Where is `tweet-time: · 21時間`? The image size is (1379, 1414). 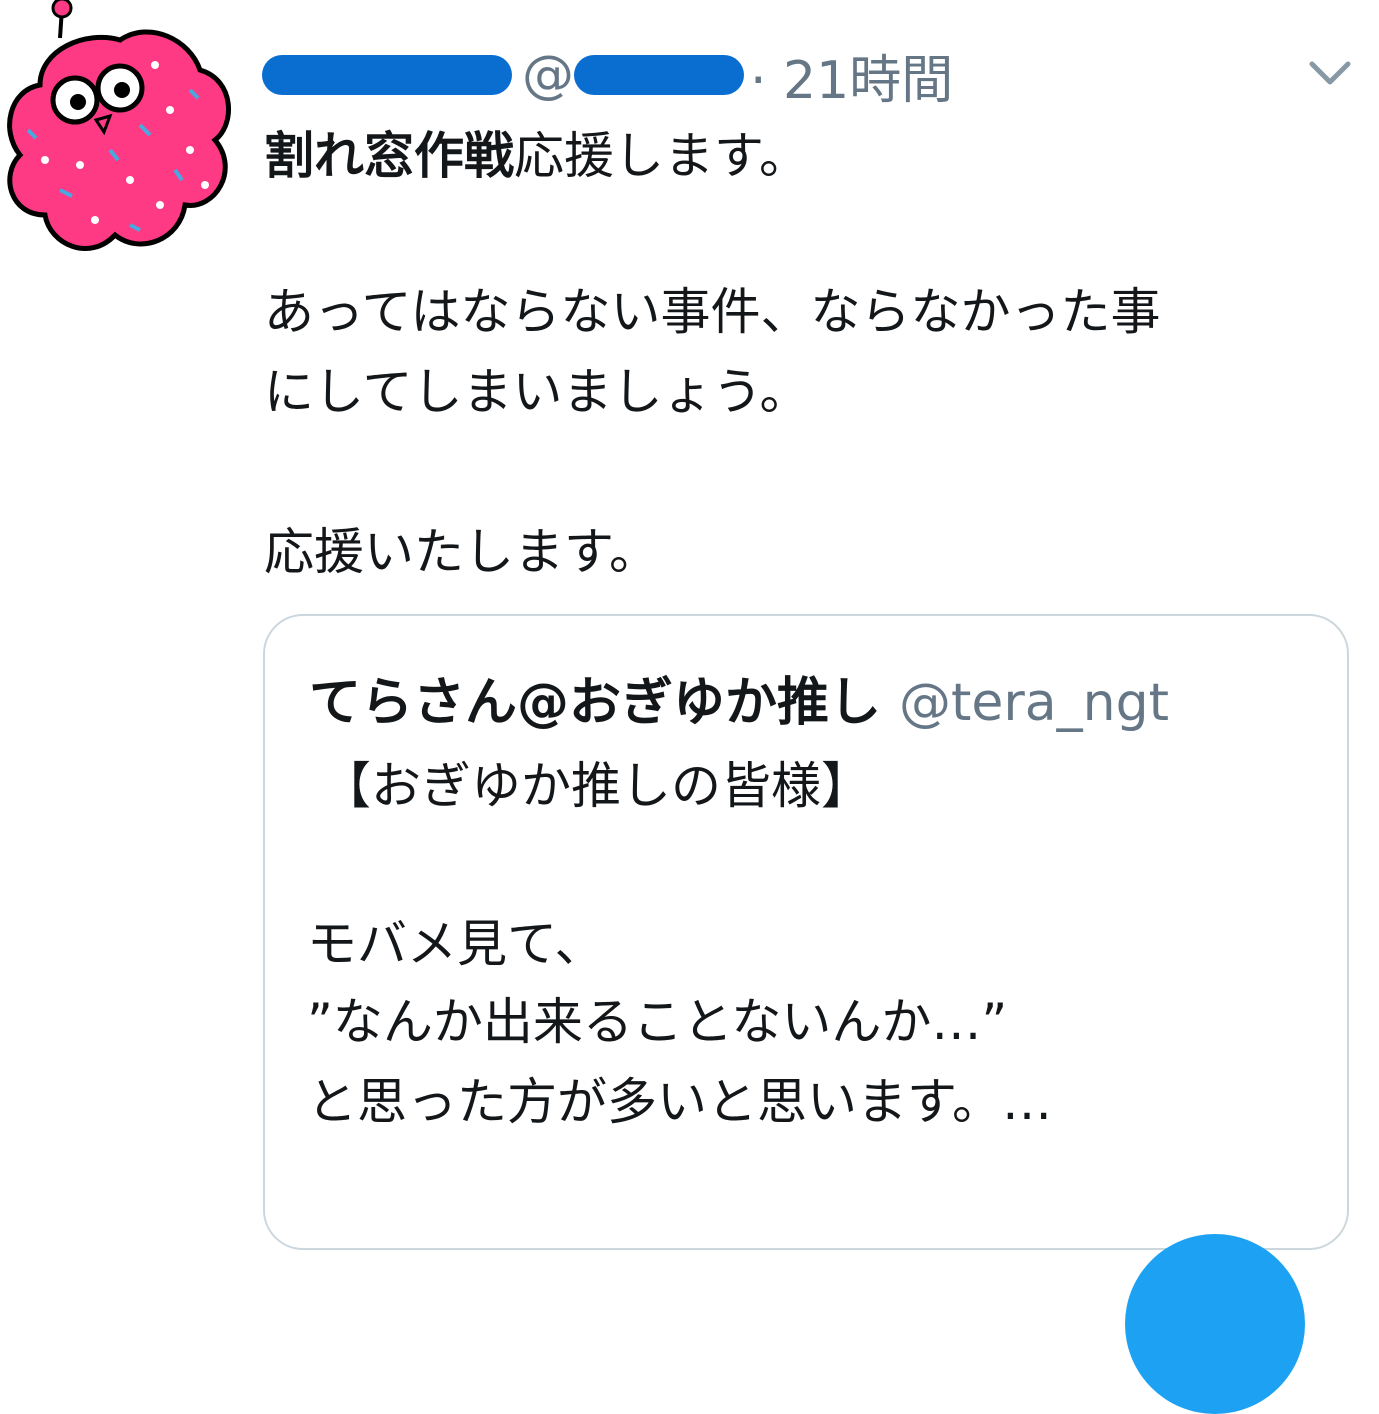 tweet-time: · 21時間 is located at coordinates (851, 75).